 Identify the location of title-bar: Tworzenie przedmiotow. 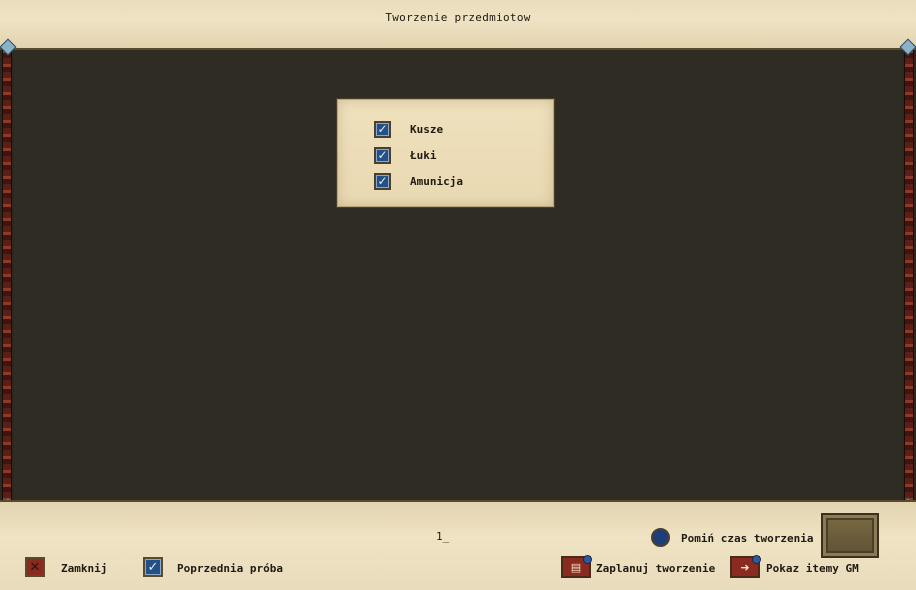
(458, 25).